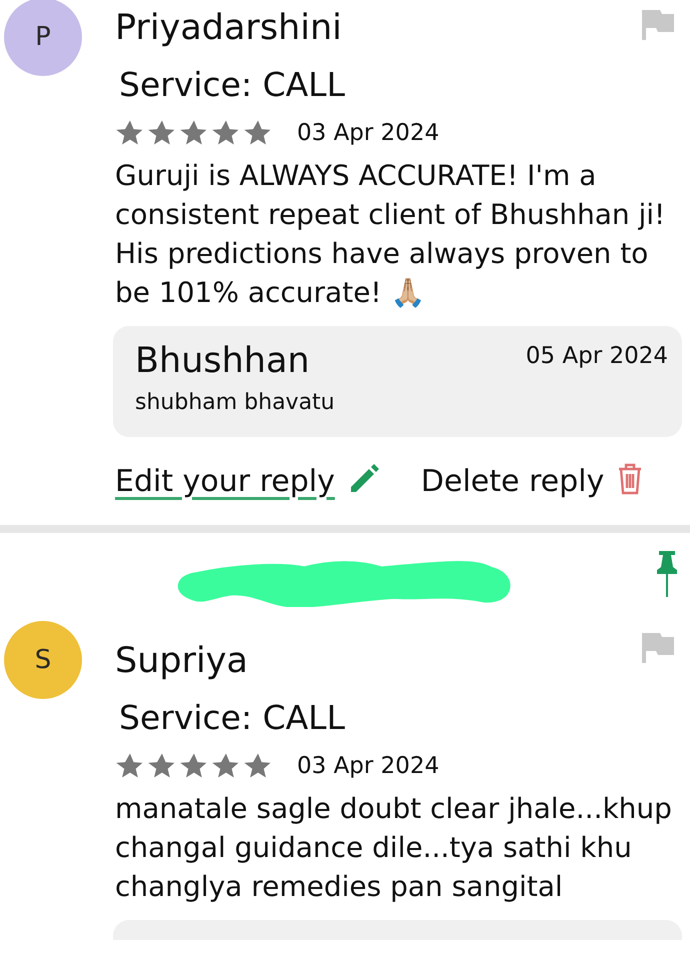  What do you see at coordinates (43, 38) in the screenshot?
I see `avatar: P` at bounding box center [43, 38].